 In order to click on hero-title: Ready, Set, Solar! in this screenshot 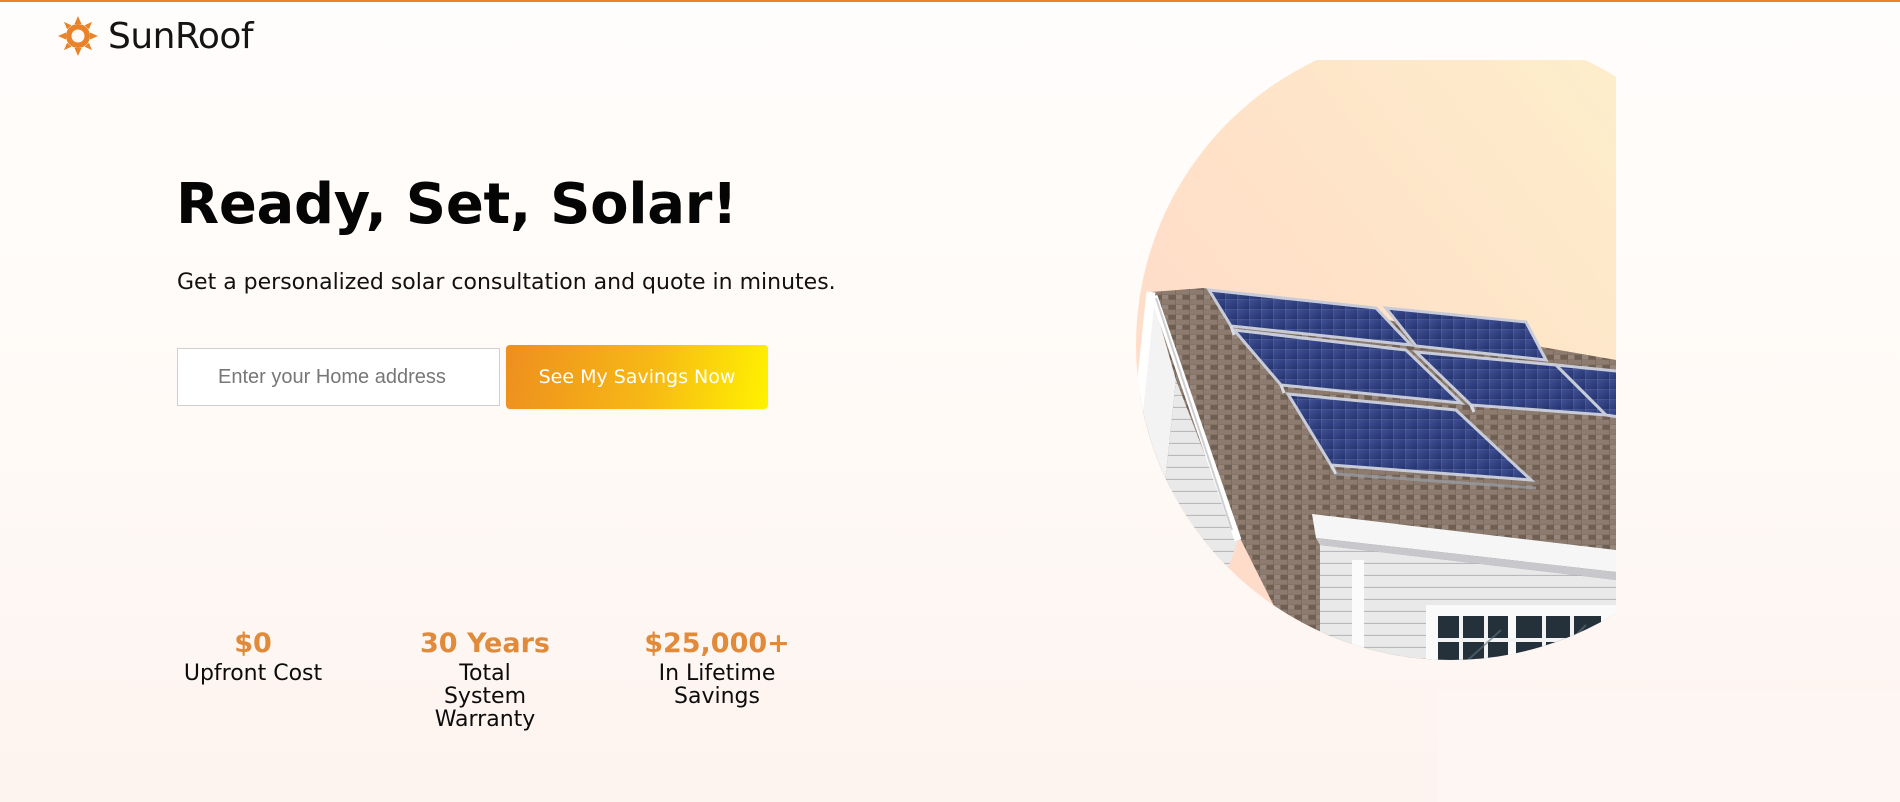, I will do `click(457, 204)`.